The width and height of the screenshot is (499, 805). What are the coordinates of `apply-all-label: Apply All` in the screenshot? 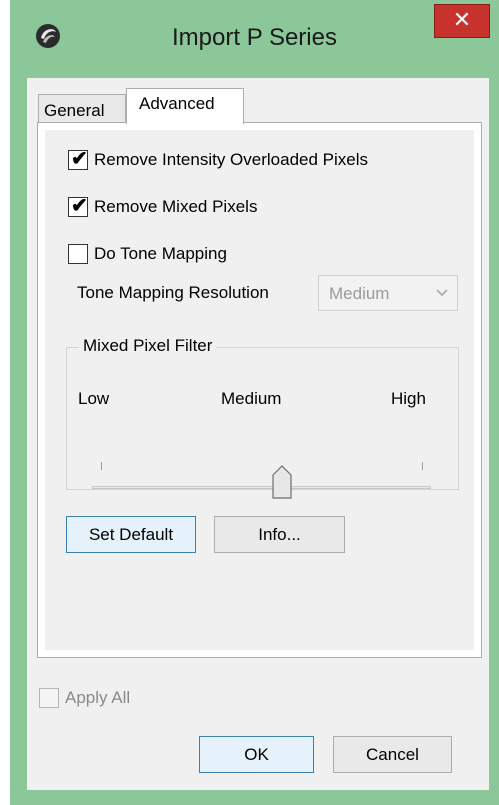 It's located at (98, 697).